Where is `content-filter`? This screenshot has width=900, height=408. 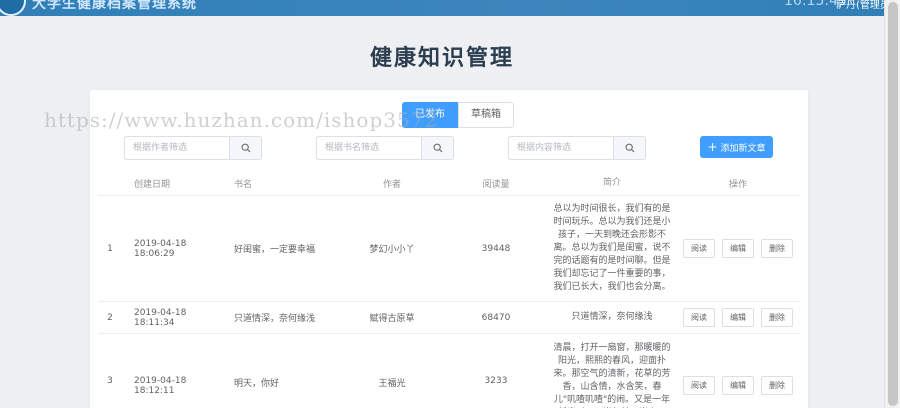 content-filter is located at coordinates (577, 148).